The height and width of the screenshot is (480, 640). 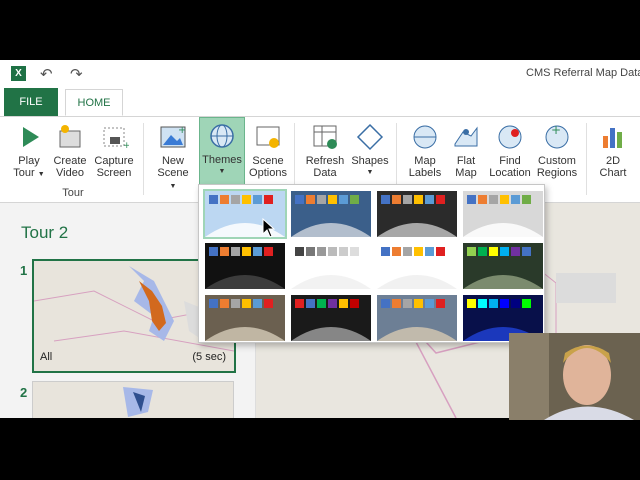 What do you see at coordinates (133, 399) in the screenshot?
I see `scene-thumbnail` at bounding box center [133, 399].